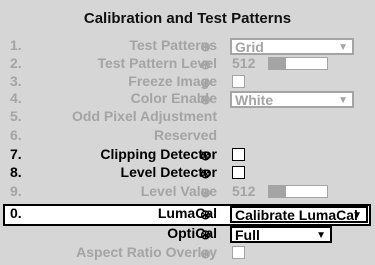 The width and height of the screenshot is (375, 265). Describe the element at coordinates (16, 98) in the screenshot. I see `menu-item-number: 4.` at that location.